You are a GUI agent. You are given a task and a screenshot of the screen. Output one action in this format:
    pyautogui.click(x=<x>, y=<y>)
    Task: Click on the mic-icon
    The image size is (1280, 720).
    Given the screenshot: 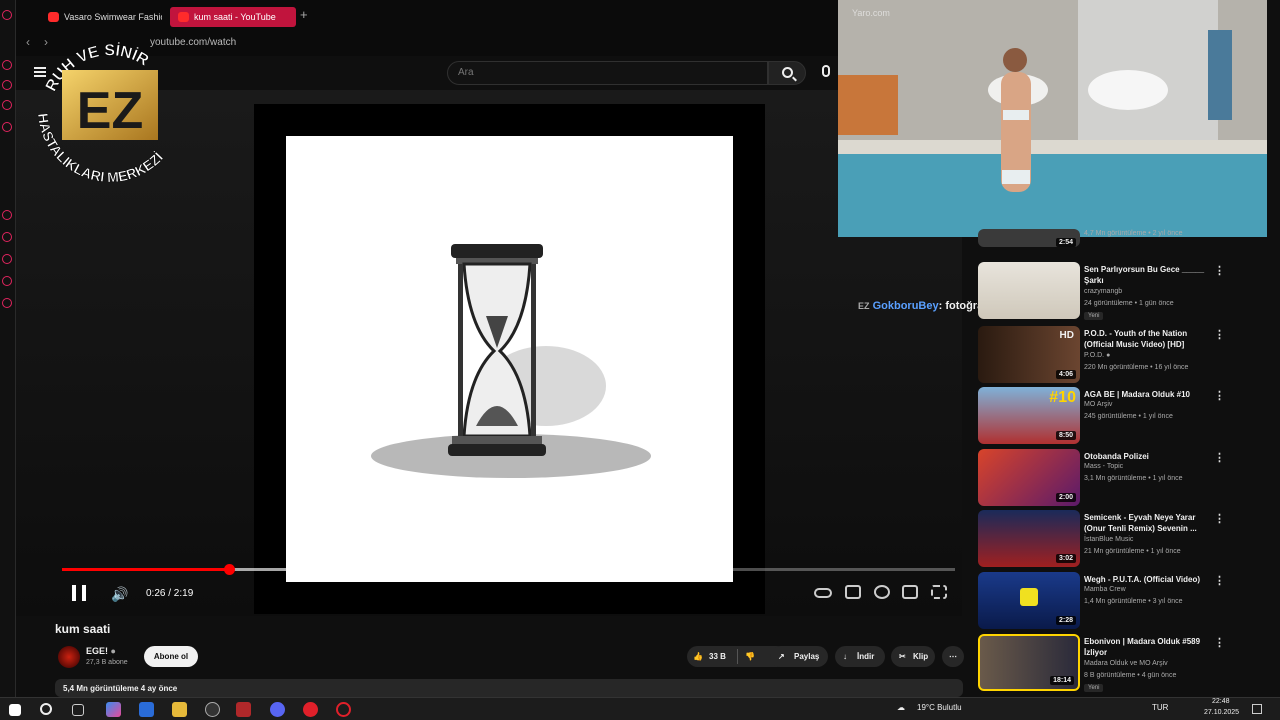 What is the action you would take?
    pyautogui.click(x=826, y=71)
    